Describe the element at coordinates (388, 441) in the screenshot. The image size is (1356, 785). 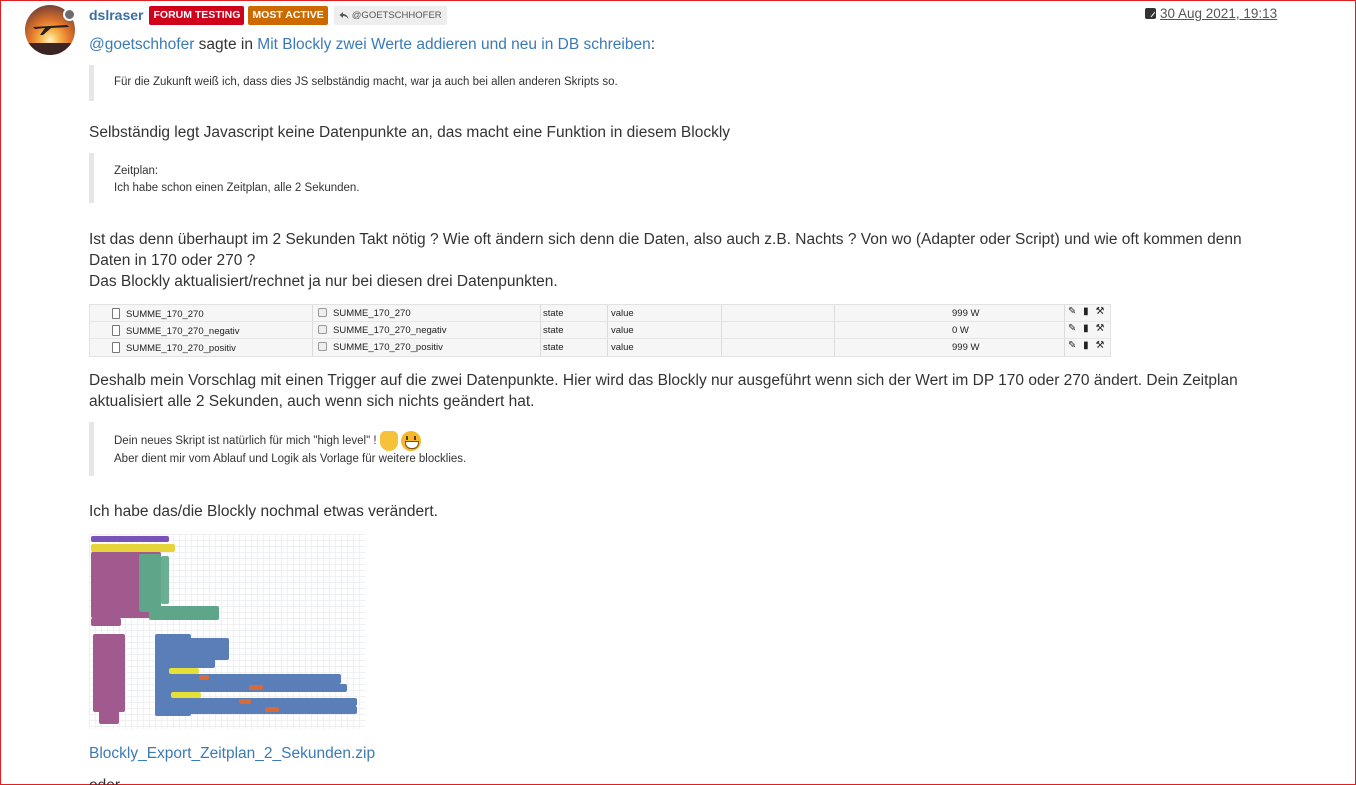
I see `thumbs-up-emoji` at that location.